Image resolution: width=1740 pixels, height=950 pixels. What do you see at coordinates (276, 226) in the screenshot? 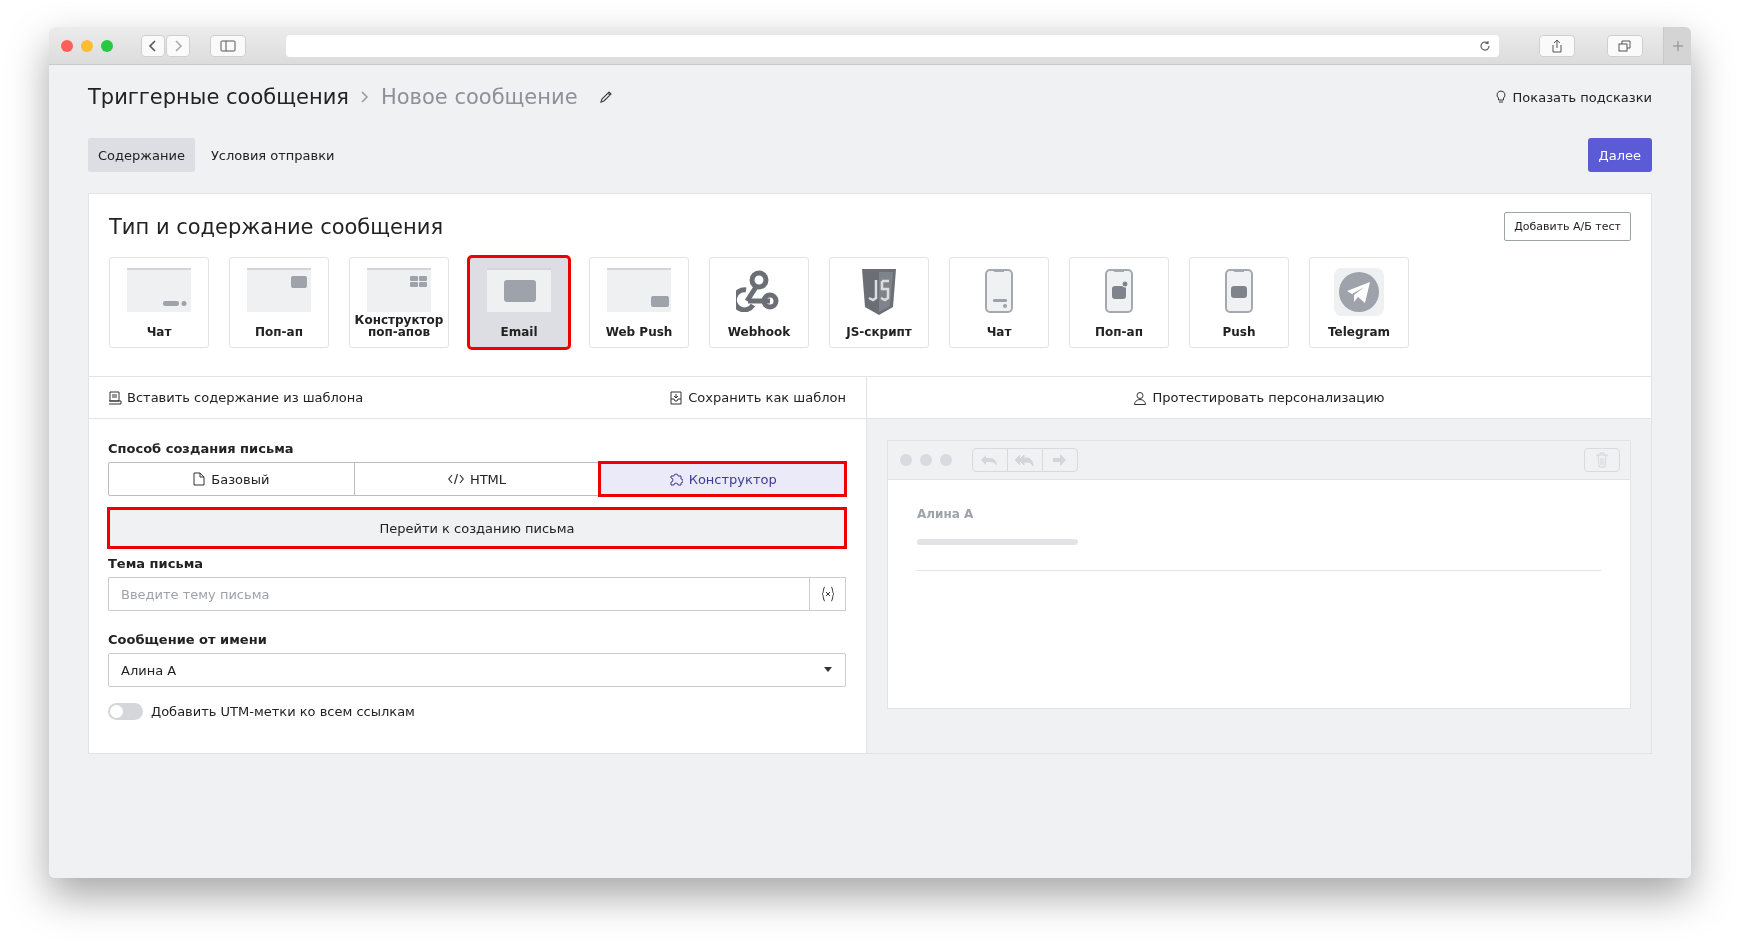
I see `section-title: Тип и содержание сообщения` at bounding box center [276, 226].